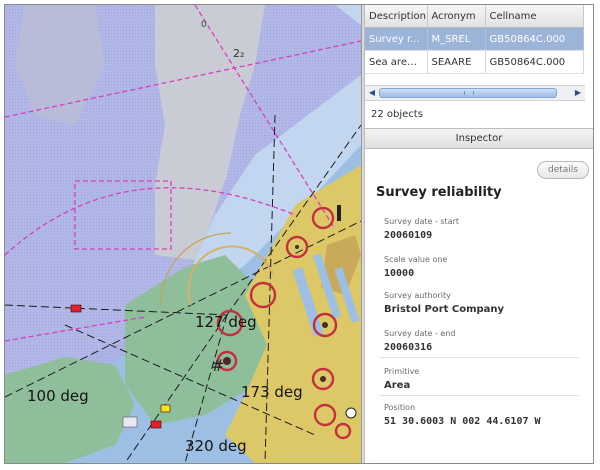  Describe the element at coordinates (415, 267) in the screenshot. I see `field-scale-value: Scale value one 10000` at that location.